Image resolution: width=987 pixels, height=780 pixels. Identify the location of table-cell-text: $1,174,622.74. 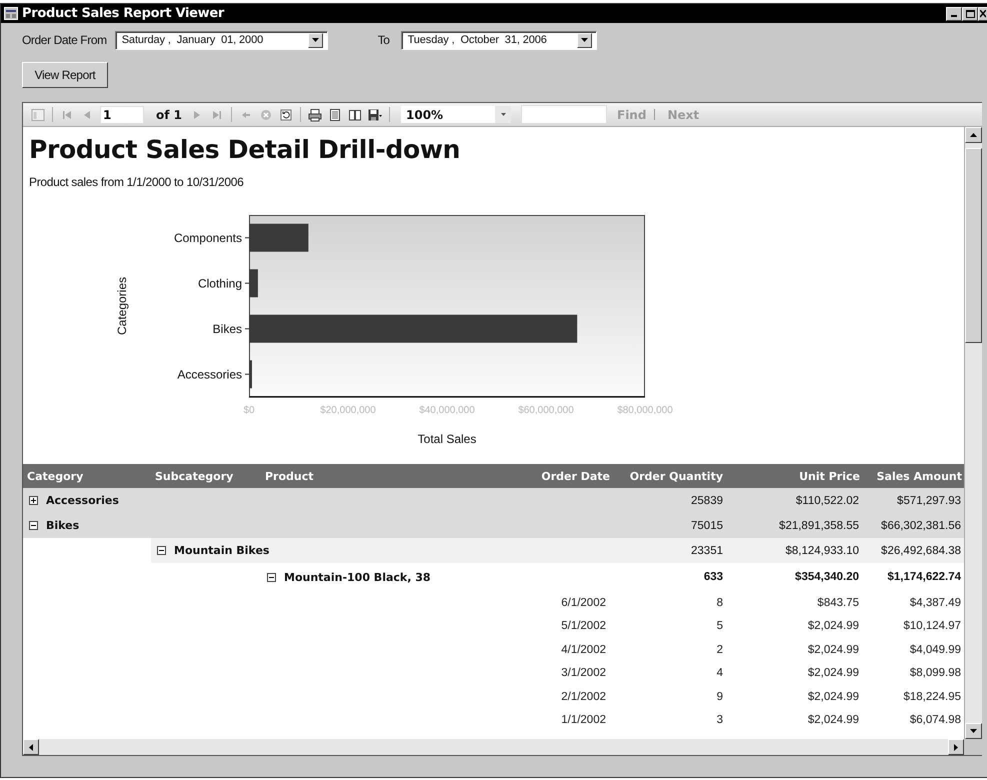
(924, 577).